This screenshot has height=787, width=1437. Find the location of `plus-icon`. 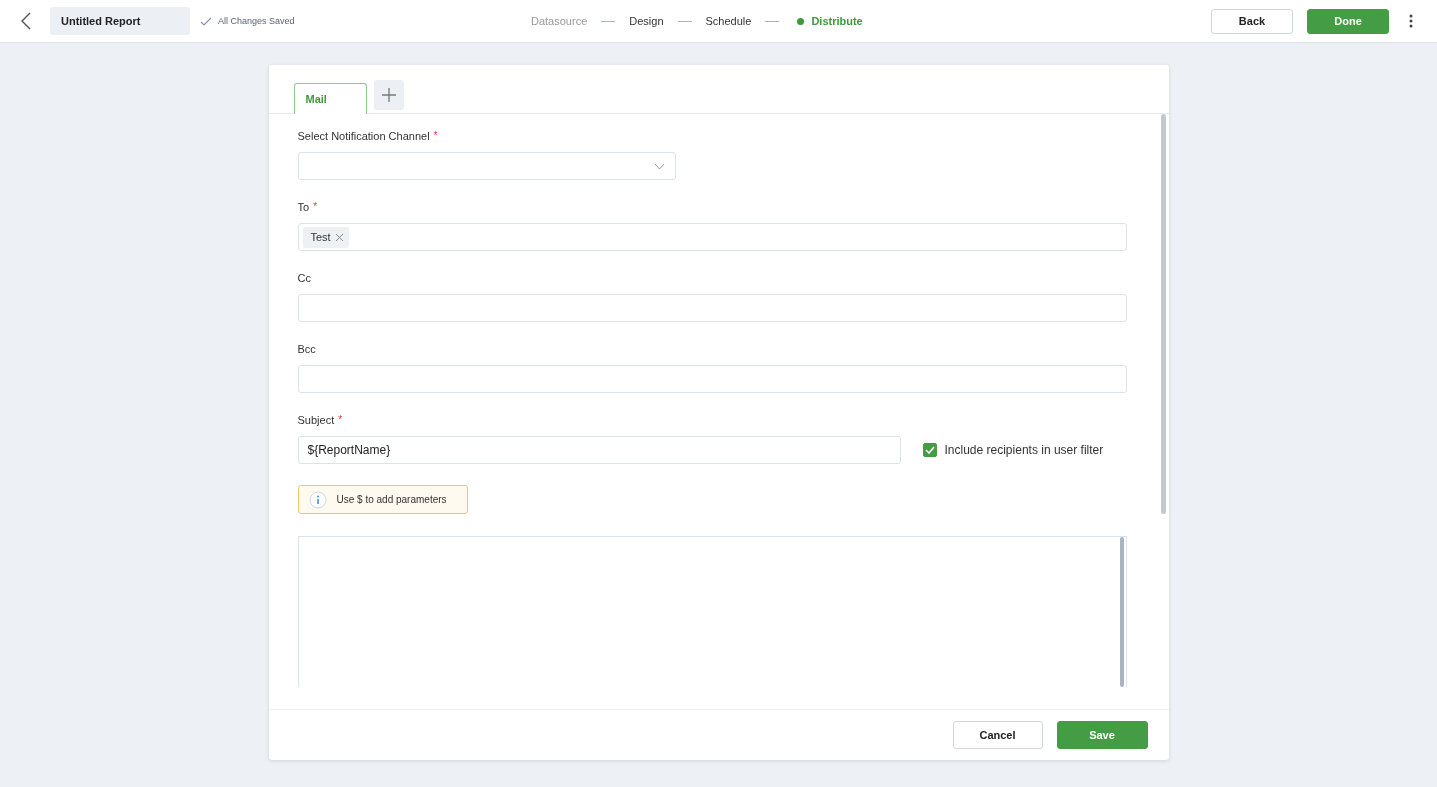

plus-icon is located at coordinates (388, 95).